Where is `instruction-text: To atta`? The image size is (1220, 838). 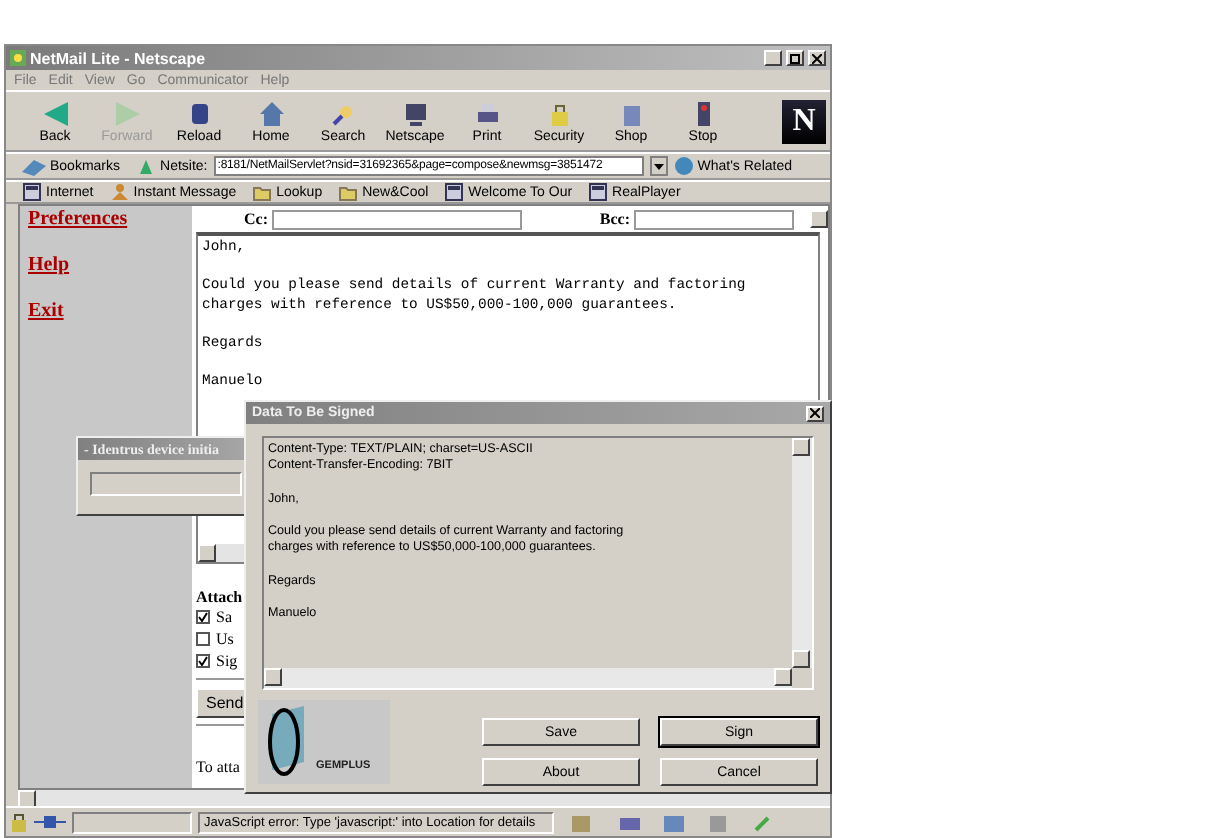
instruction-text: To atta is located at coordinates (218, 767).